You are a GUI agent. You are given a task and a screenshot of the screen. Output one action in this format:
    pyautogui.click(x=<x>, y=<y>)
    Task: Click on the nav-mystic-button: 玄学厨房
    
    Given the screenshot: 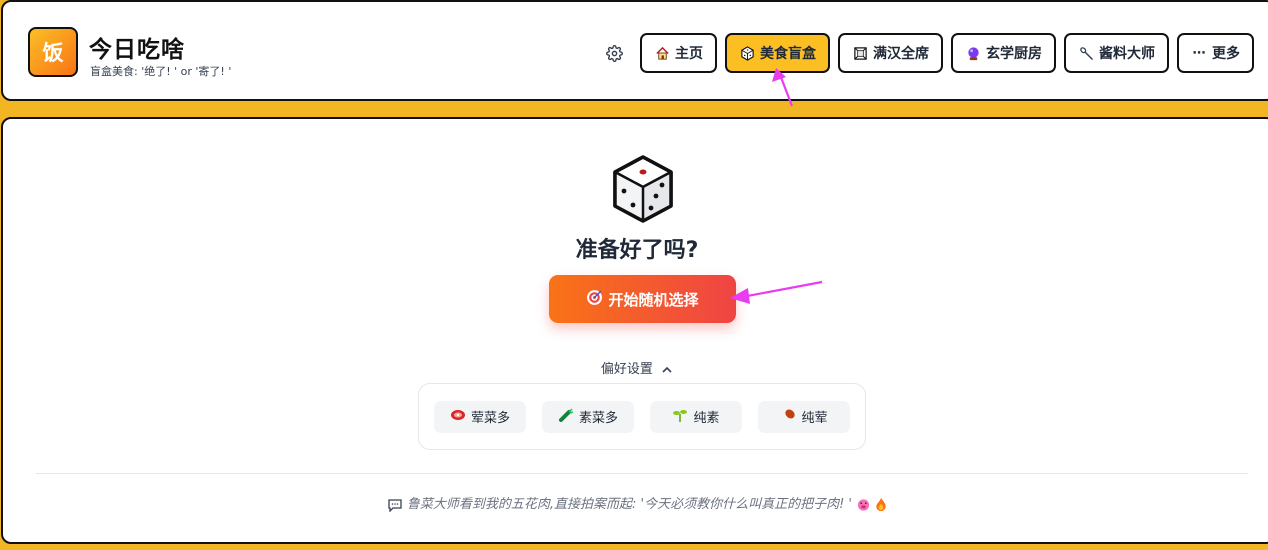 What is the action you would take?
    pyautogui.click(x=1003, y=53)
    